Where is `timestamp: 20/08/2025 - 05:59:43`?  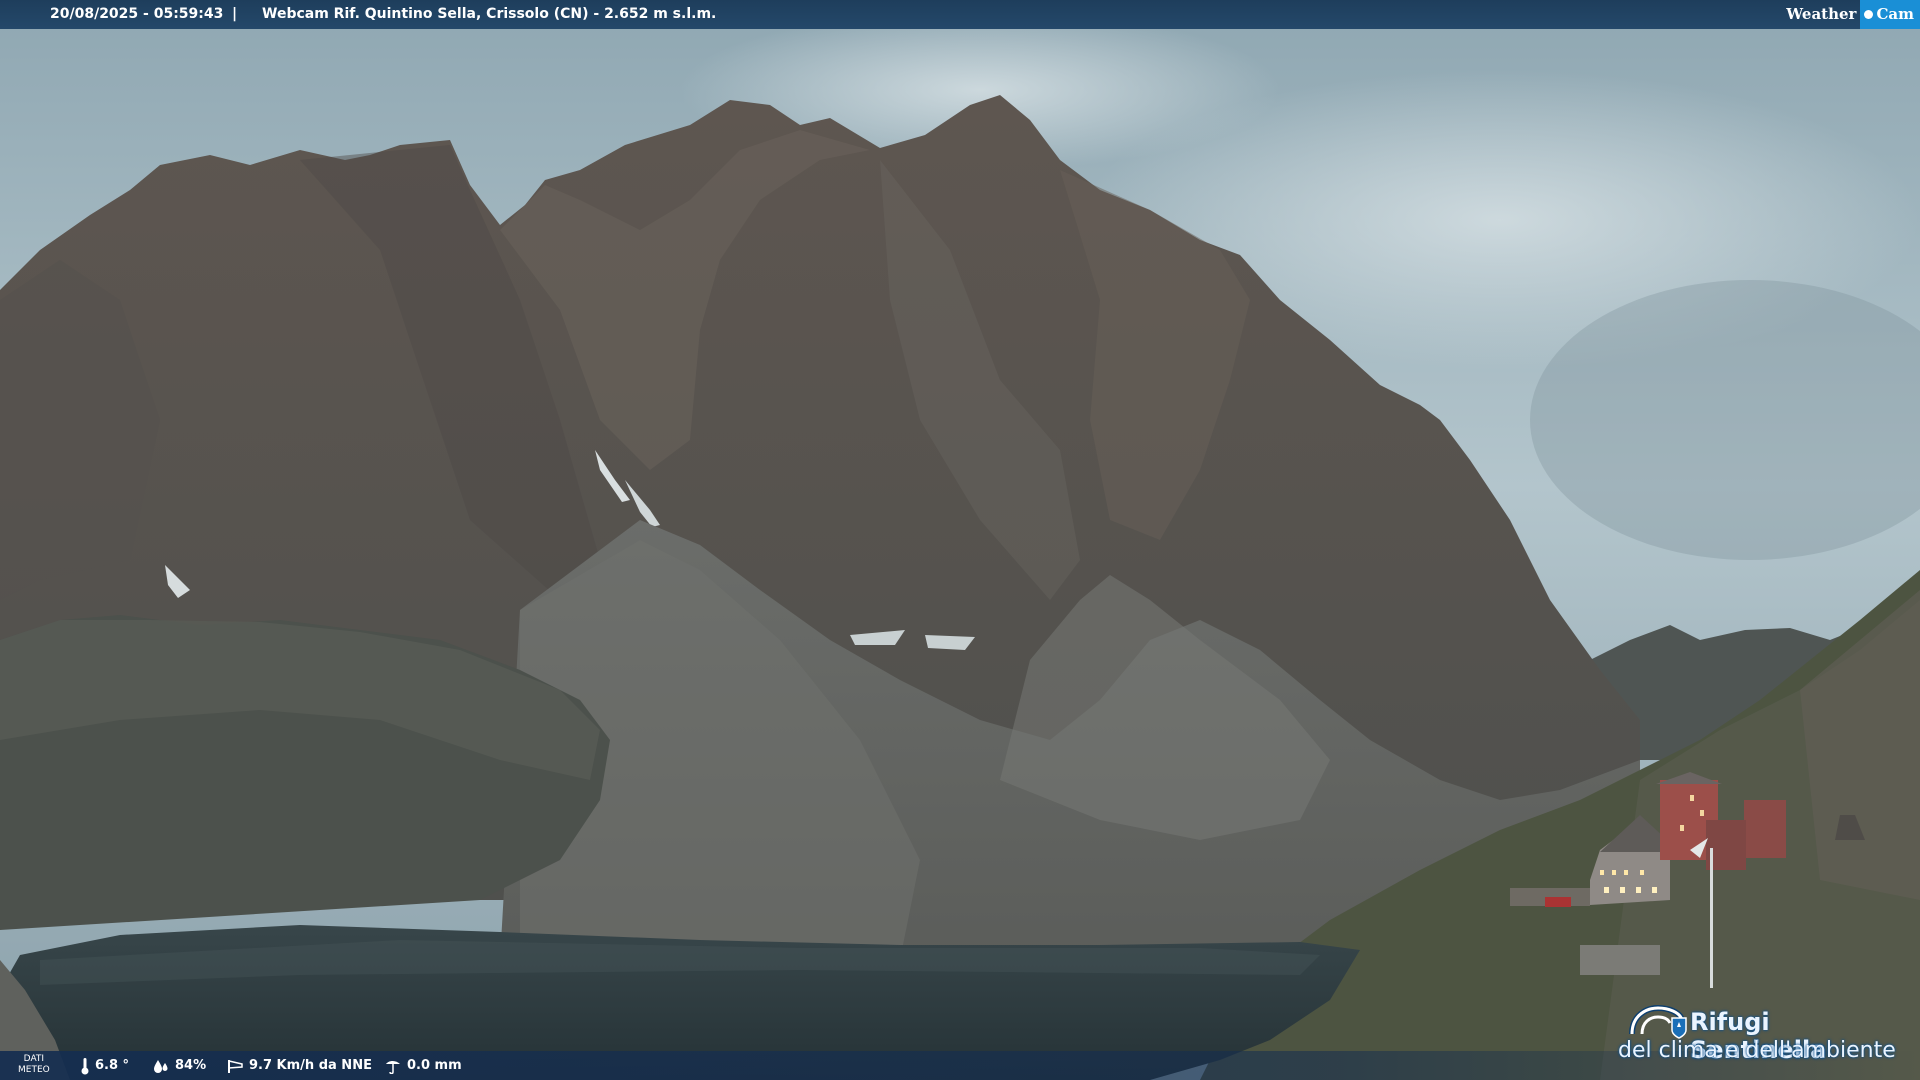
timestamp: 20/08/2025 - 05:59:43 is located at coordinates (137, 14).